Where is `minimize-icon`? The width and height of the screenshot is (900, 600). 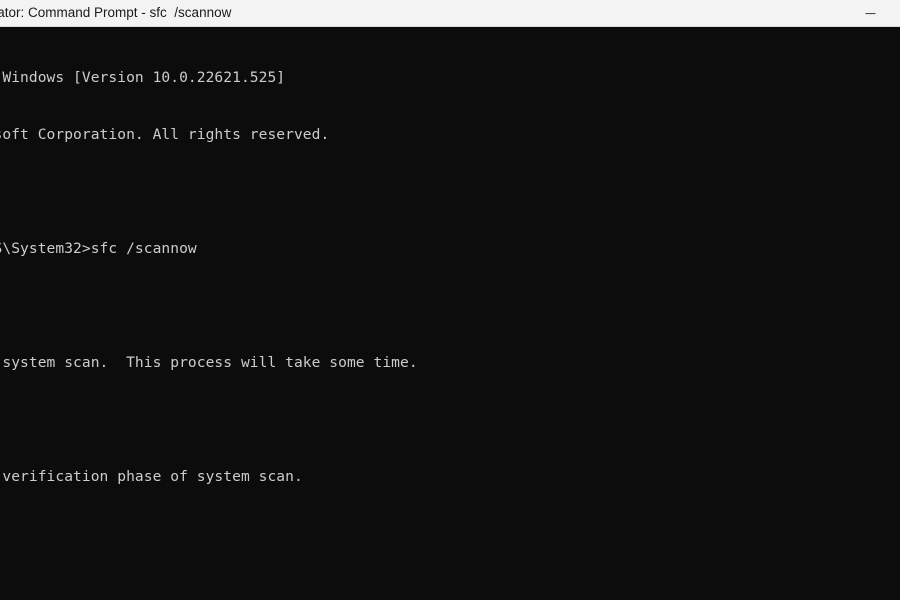
minimize-icon is located at coordinates (870, 13).